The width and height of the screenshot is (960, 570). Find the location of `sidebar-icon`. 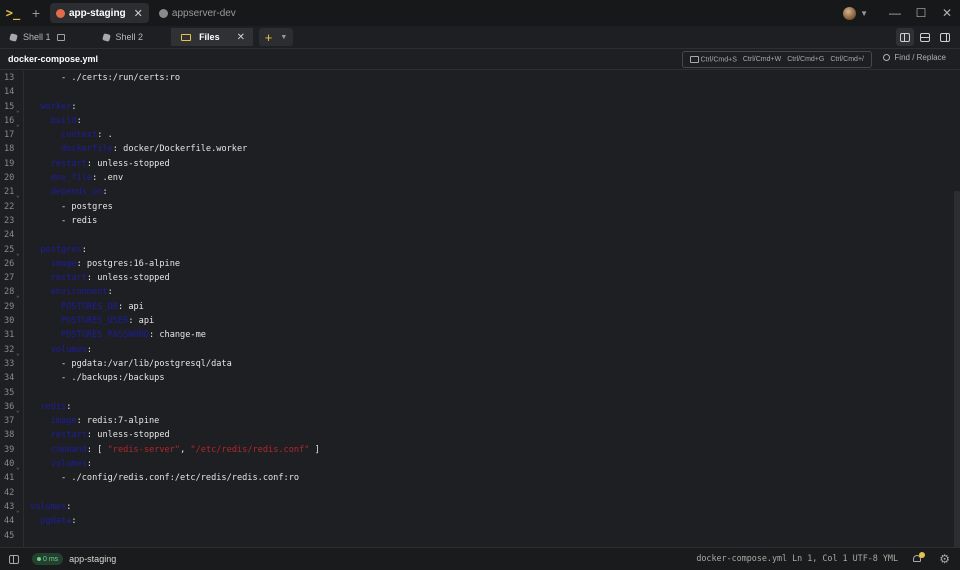

sidebar-icon is located at coordinates (14, 559).